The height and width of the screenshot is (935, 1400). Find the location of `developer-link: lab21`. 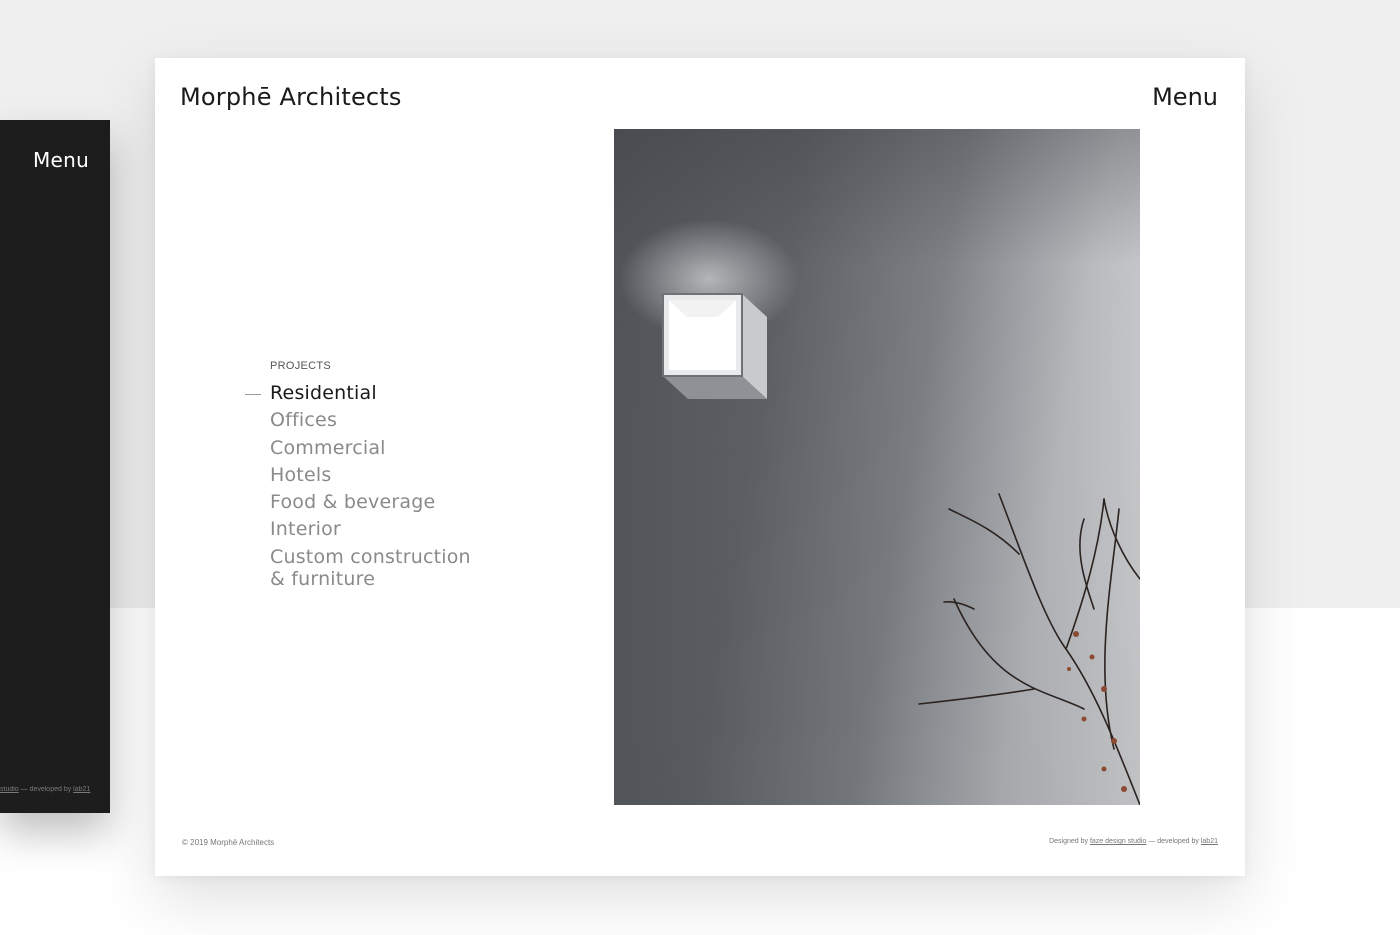

developer-link: lab21 is located at coordinates (1209, 841).